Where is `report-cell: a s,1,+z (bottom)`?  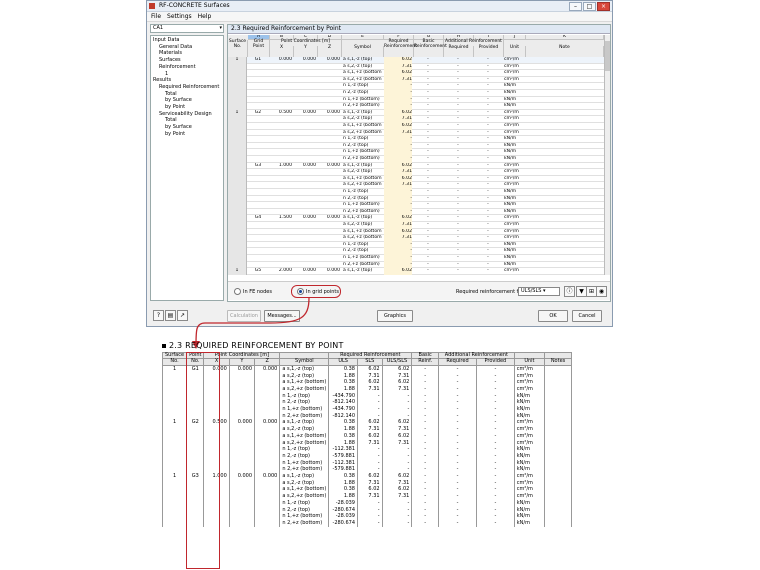
report-cell: a s,1,+z (bottom) is located at coordinates (304, 382).